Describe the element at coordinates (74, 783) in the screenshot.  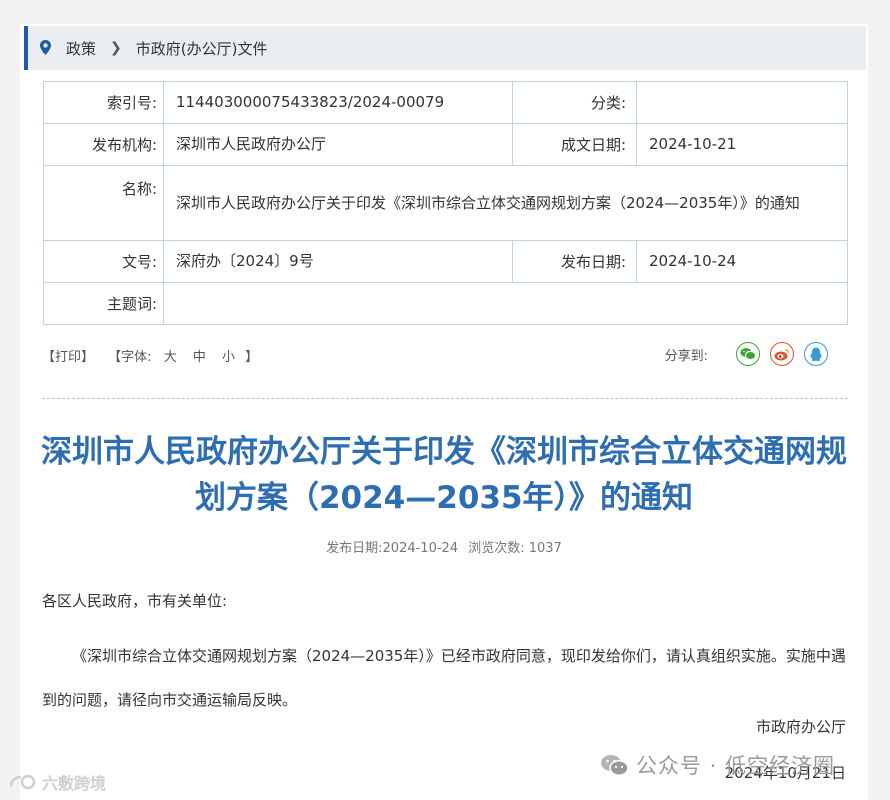
I see `corner-watermark-text: 六敷跨境` at that location.